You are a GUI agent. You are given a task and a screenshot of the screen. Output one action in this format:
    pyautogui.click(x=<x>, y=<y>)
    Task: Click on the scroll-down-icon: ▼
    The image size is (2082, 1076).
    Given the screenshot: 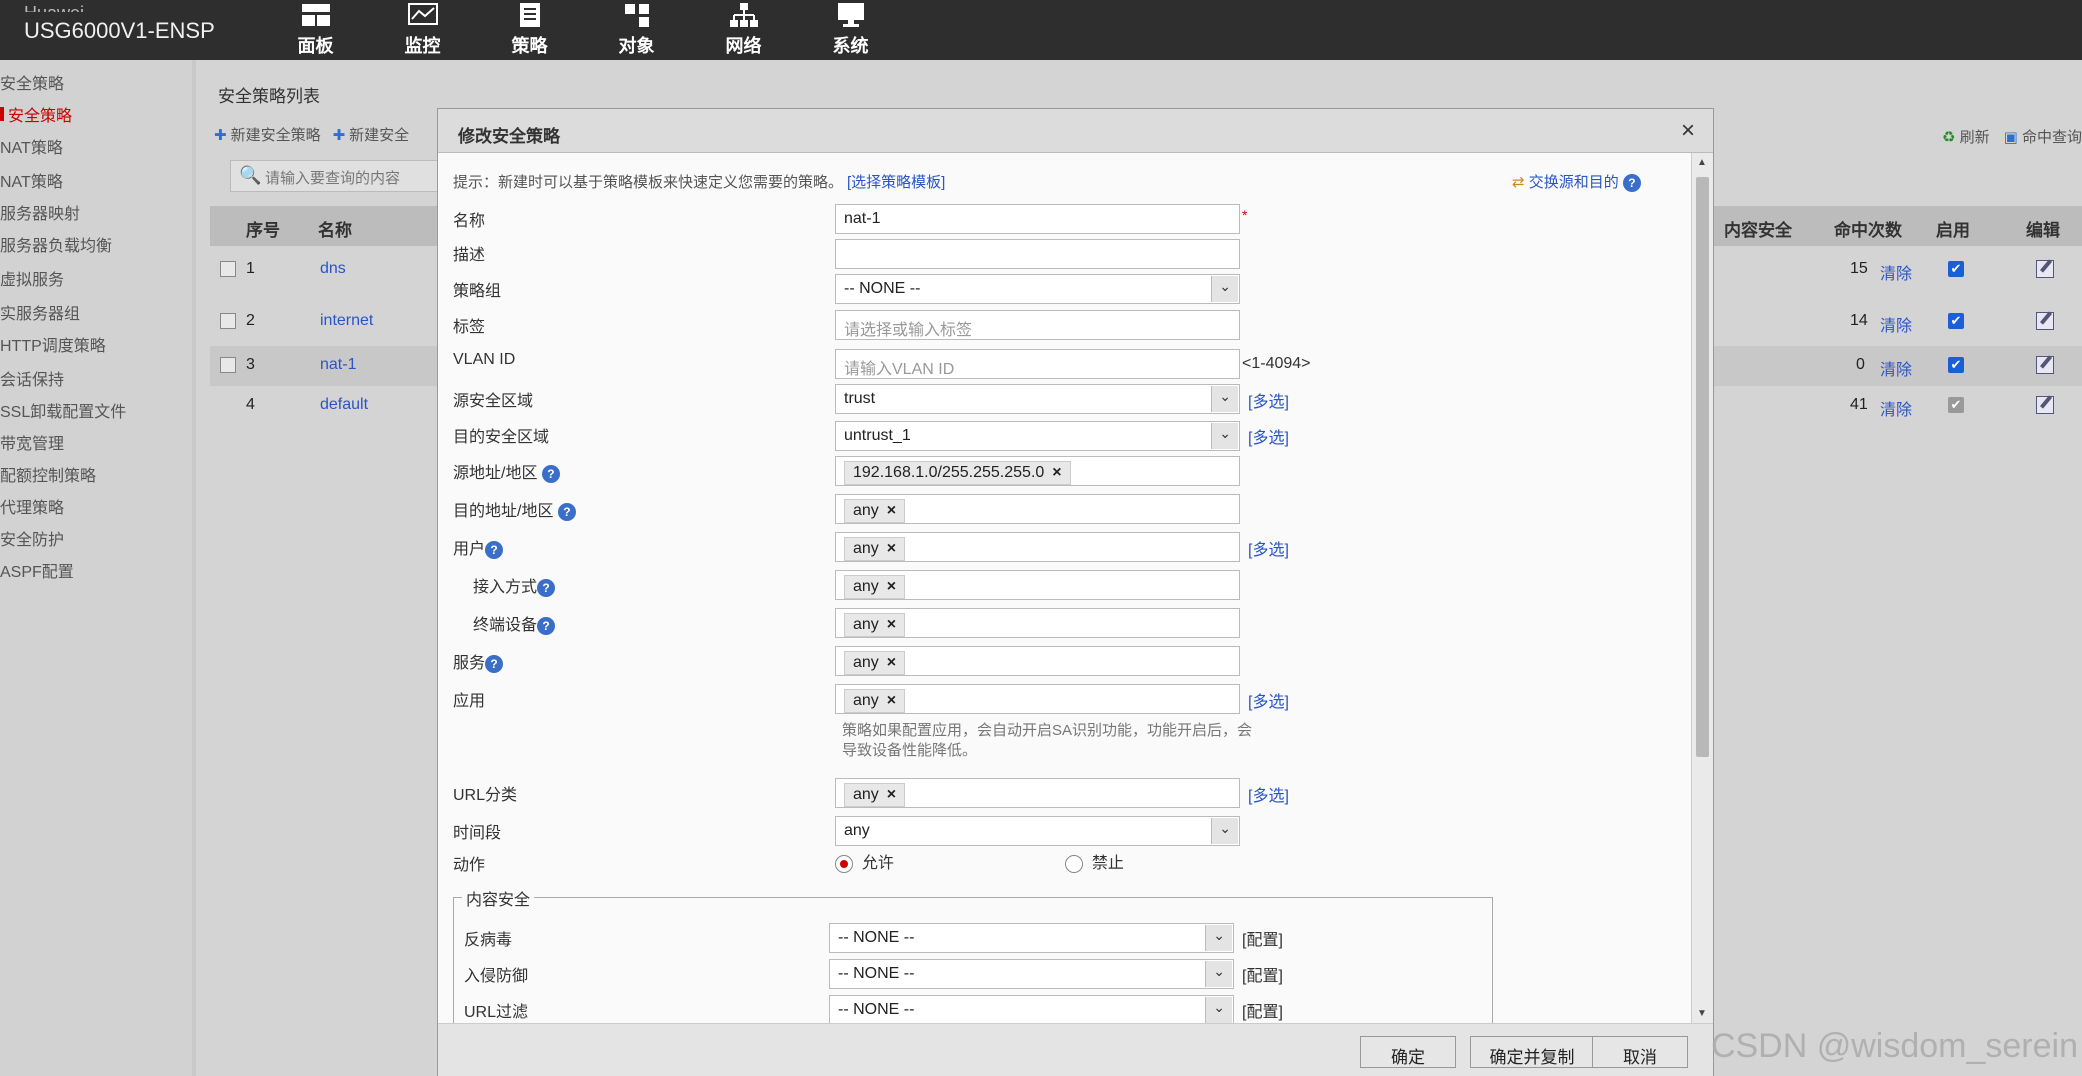 What is the action you would take?
    pyautogui.click(x=1702, y=1013)
    